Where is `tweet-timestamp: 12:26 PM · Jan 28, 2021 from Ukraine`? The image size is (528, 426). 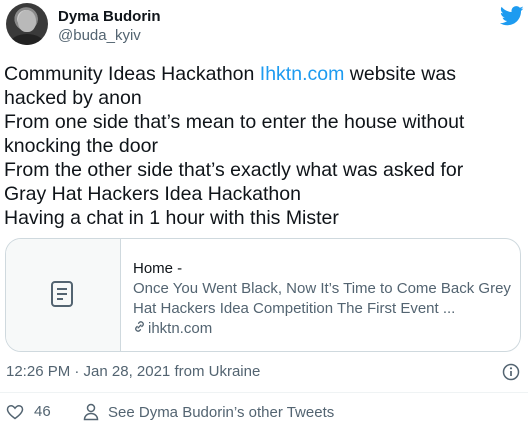
tweet-timestamp: 12:26 PM · Jan 28, 2021 from Ukraine is located at coordinates (133, 372).